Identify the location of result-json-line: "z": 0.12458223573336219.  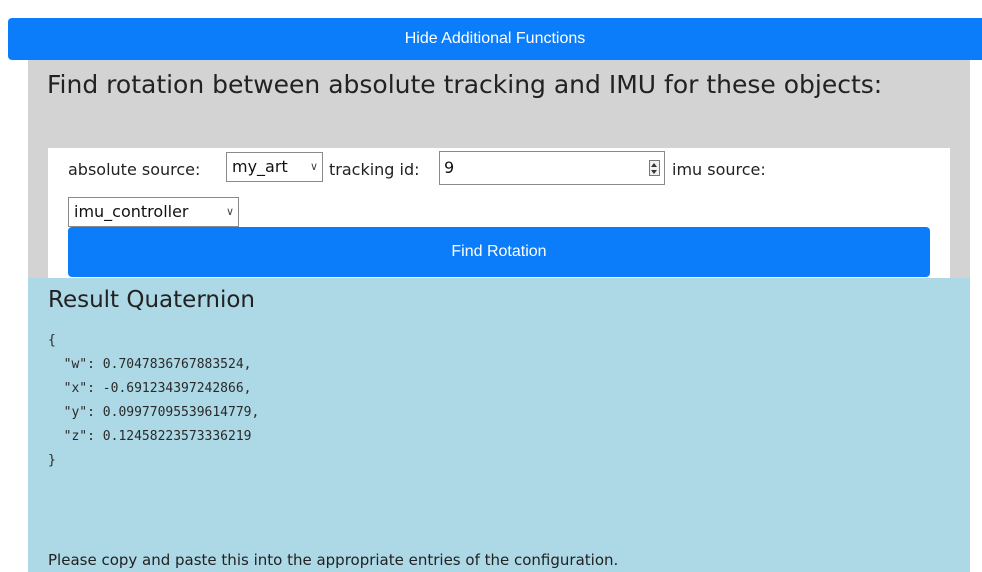
(150, 436).